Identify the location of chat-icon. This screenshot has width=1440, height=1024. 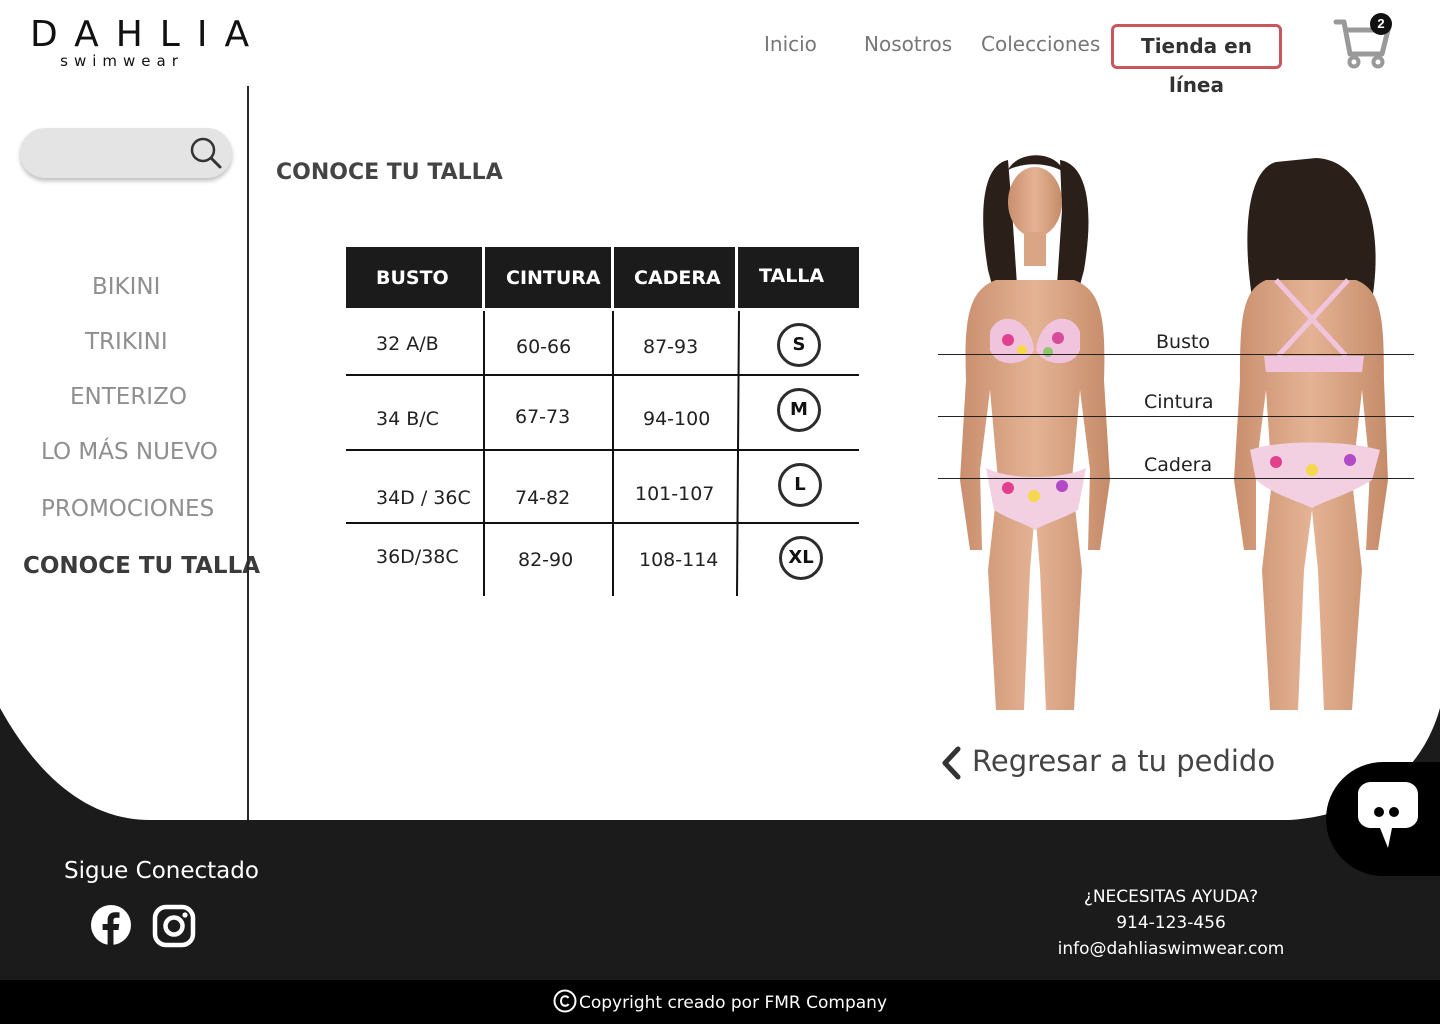
(1388, 815).